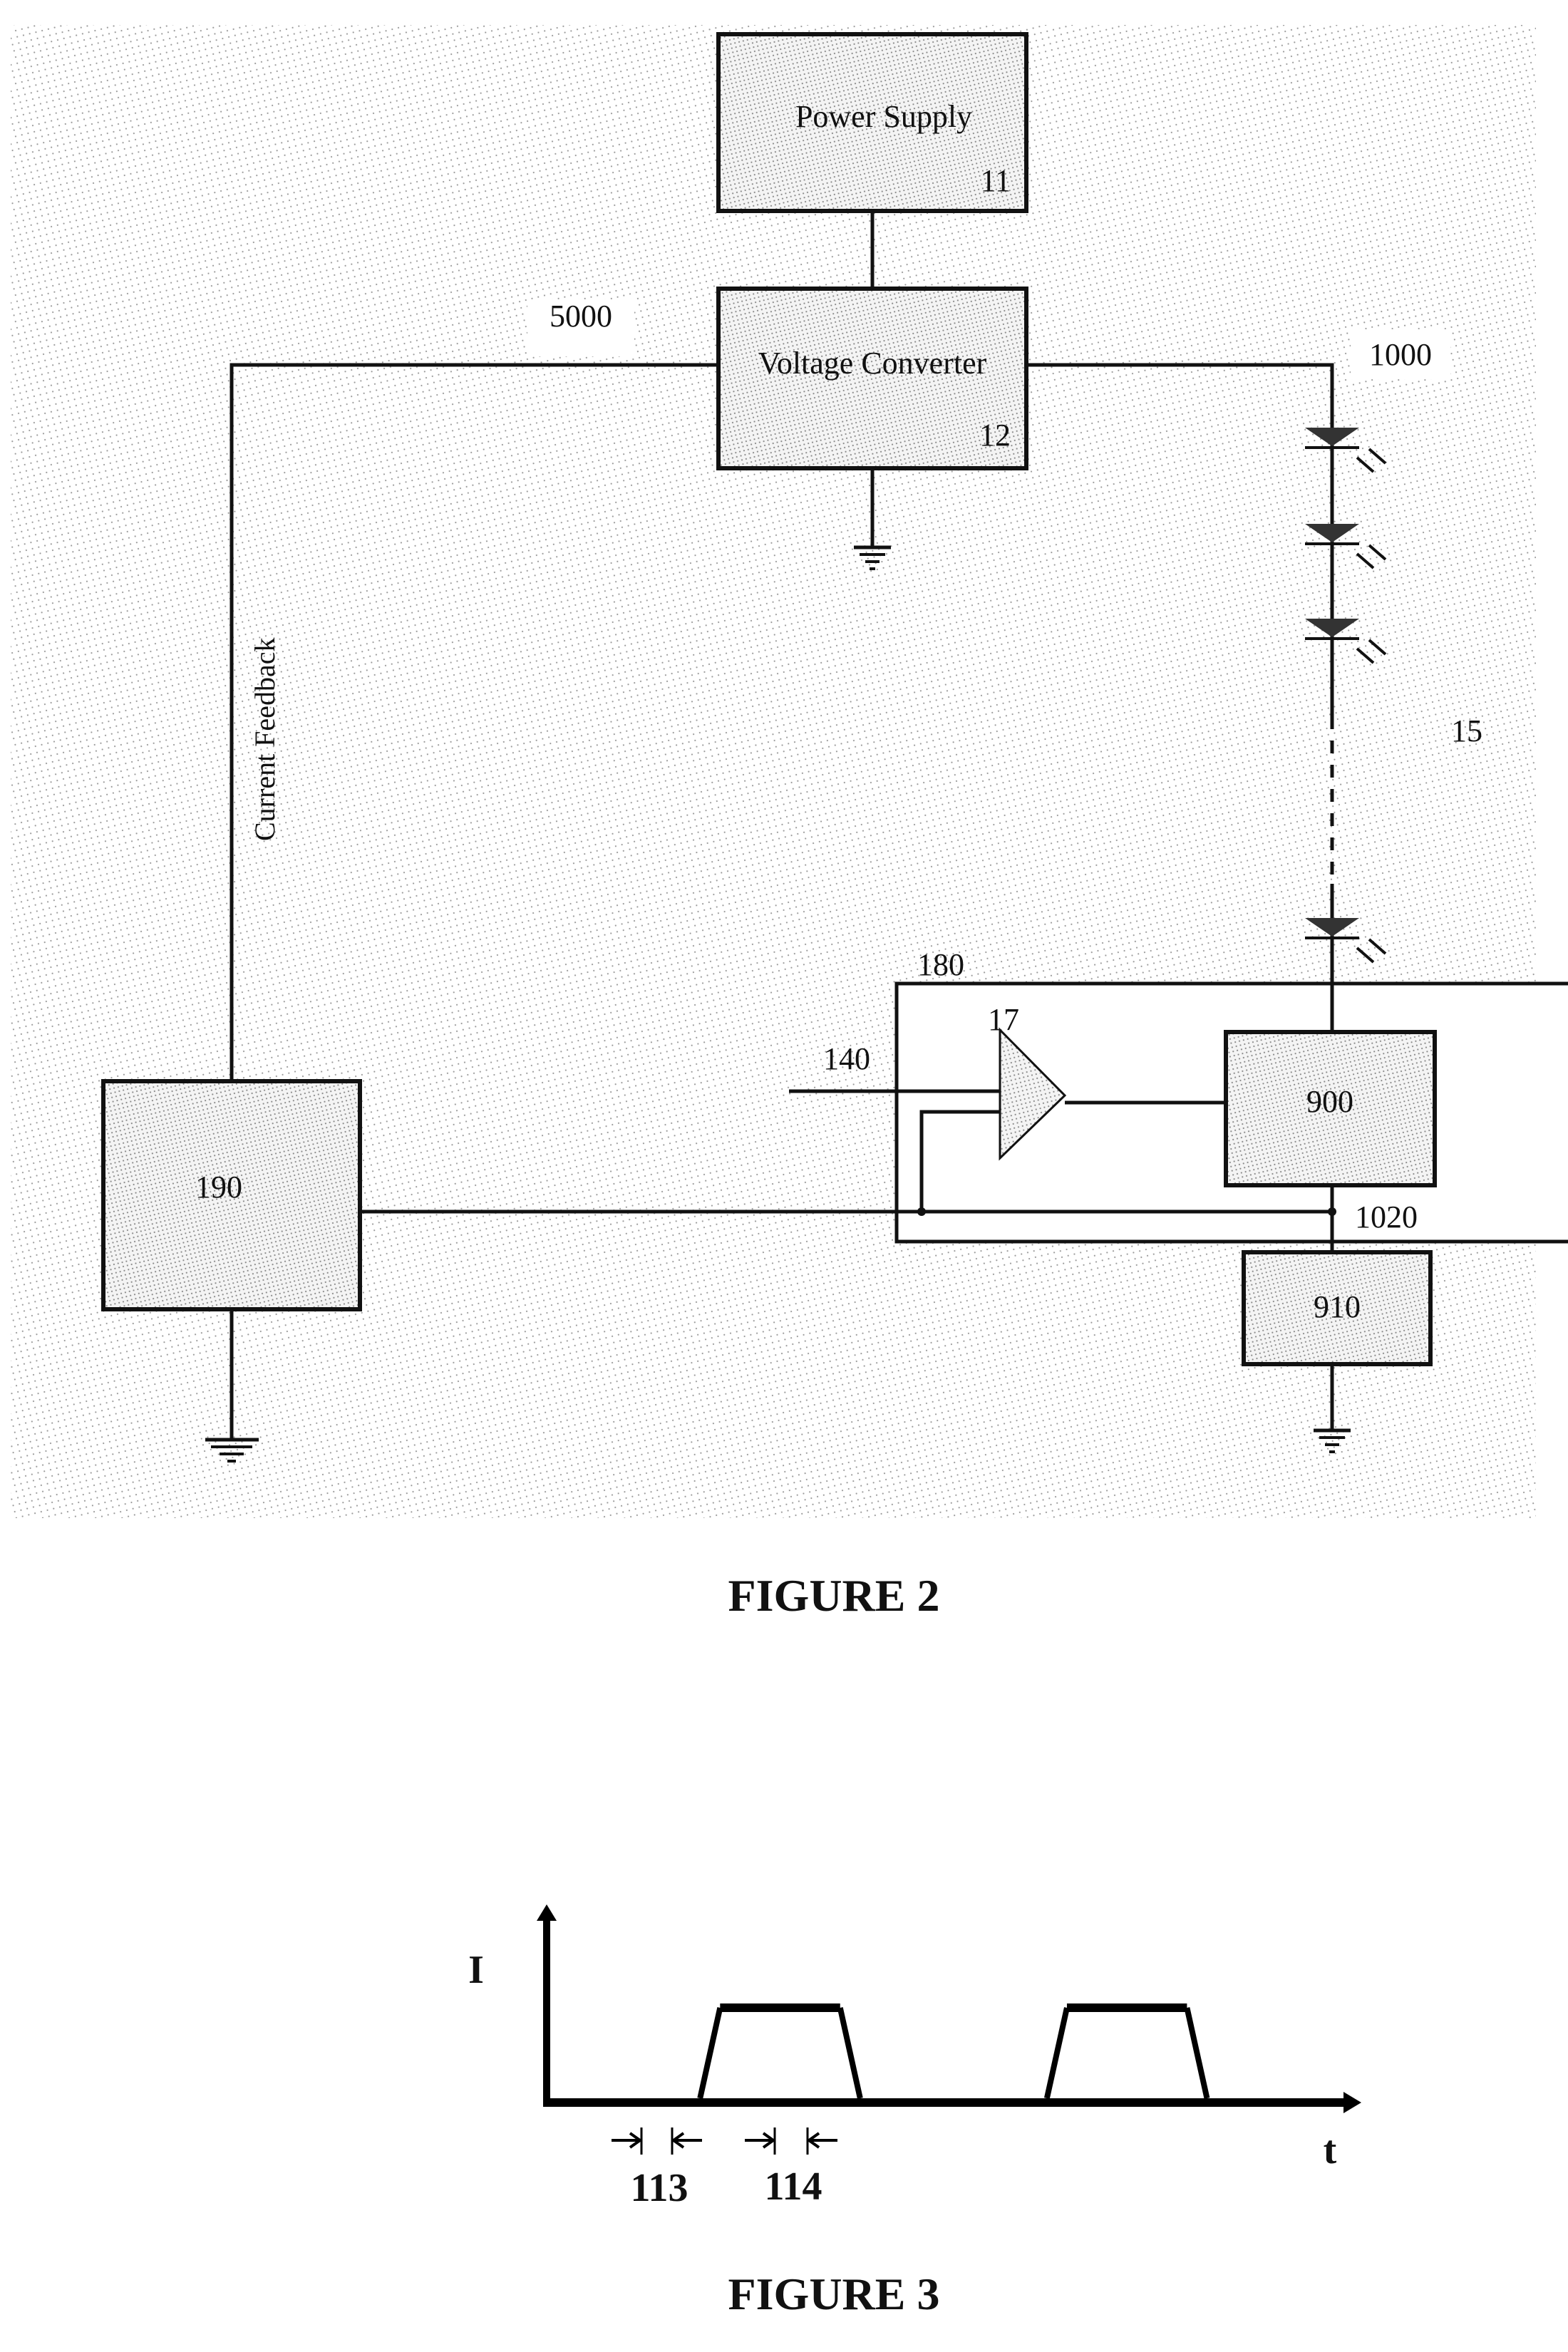 This screenshot has height=2352, width=1568. I want to click on block-900-ref: 900, so click(1330, 1102).